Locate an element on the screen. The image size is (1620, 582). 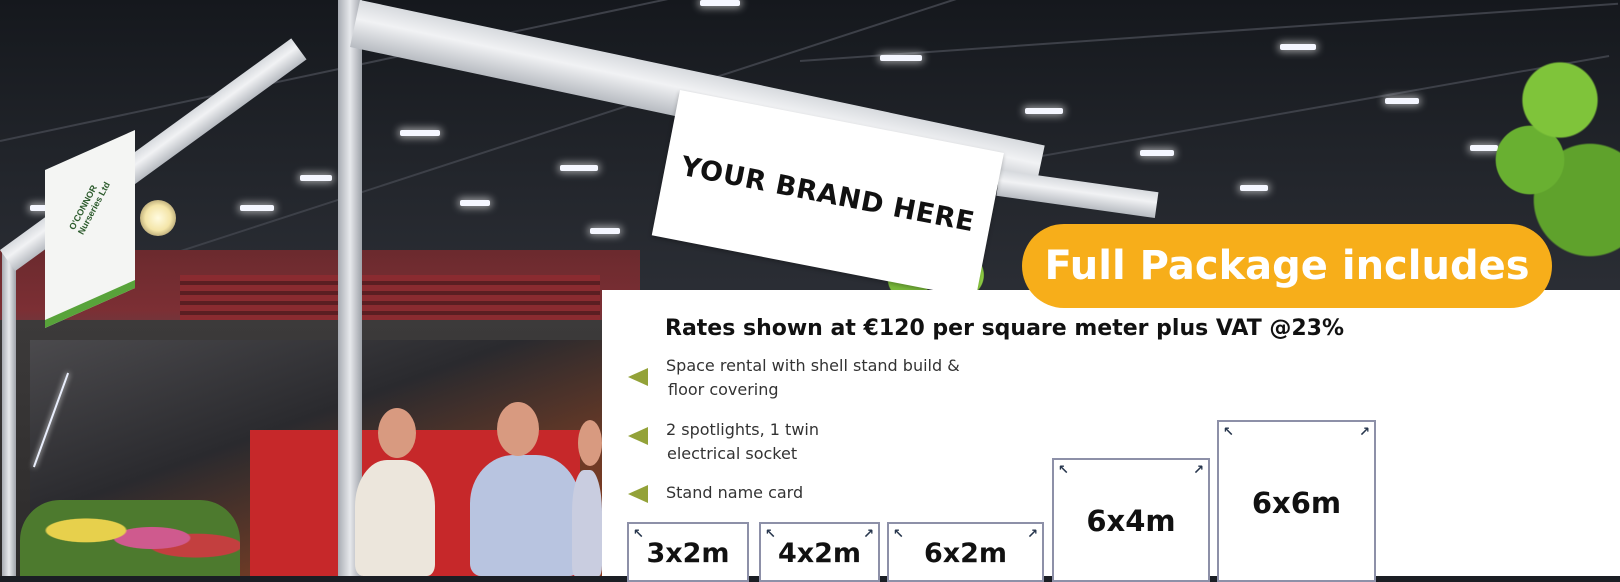
stand-size-6x2: ↖ ↗ 6x2m is located at coordinates (965, 552).